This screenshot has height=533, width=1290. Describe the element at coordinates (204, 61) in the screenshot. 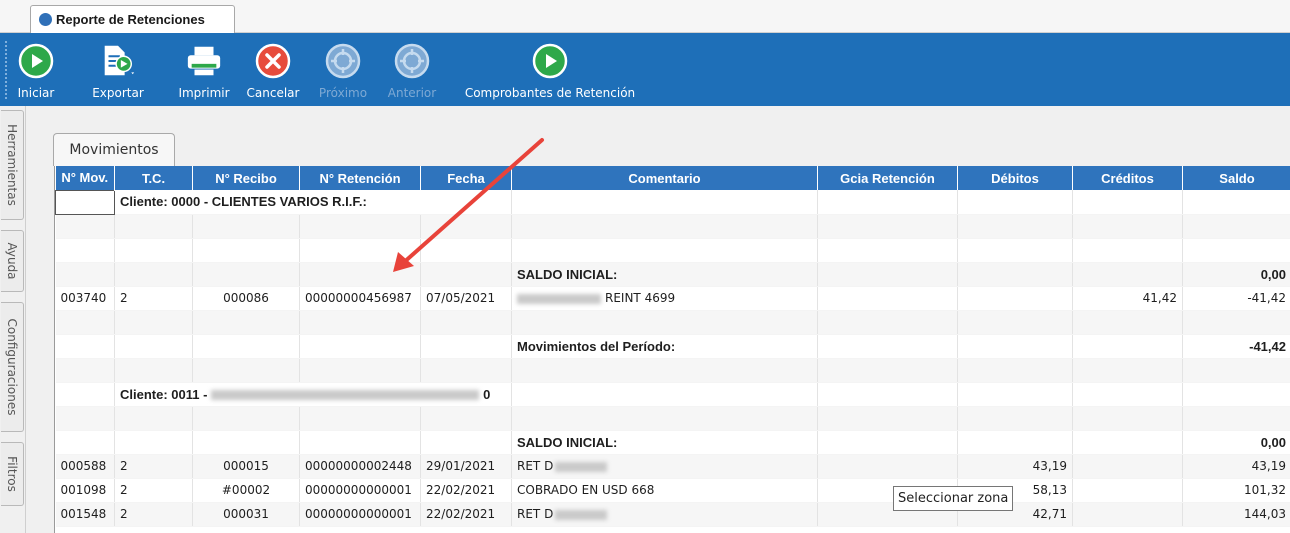

I see `printer-icon` at that location.